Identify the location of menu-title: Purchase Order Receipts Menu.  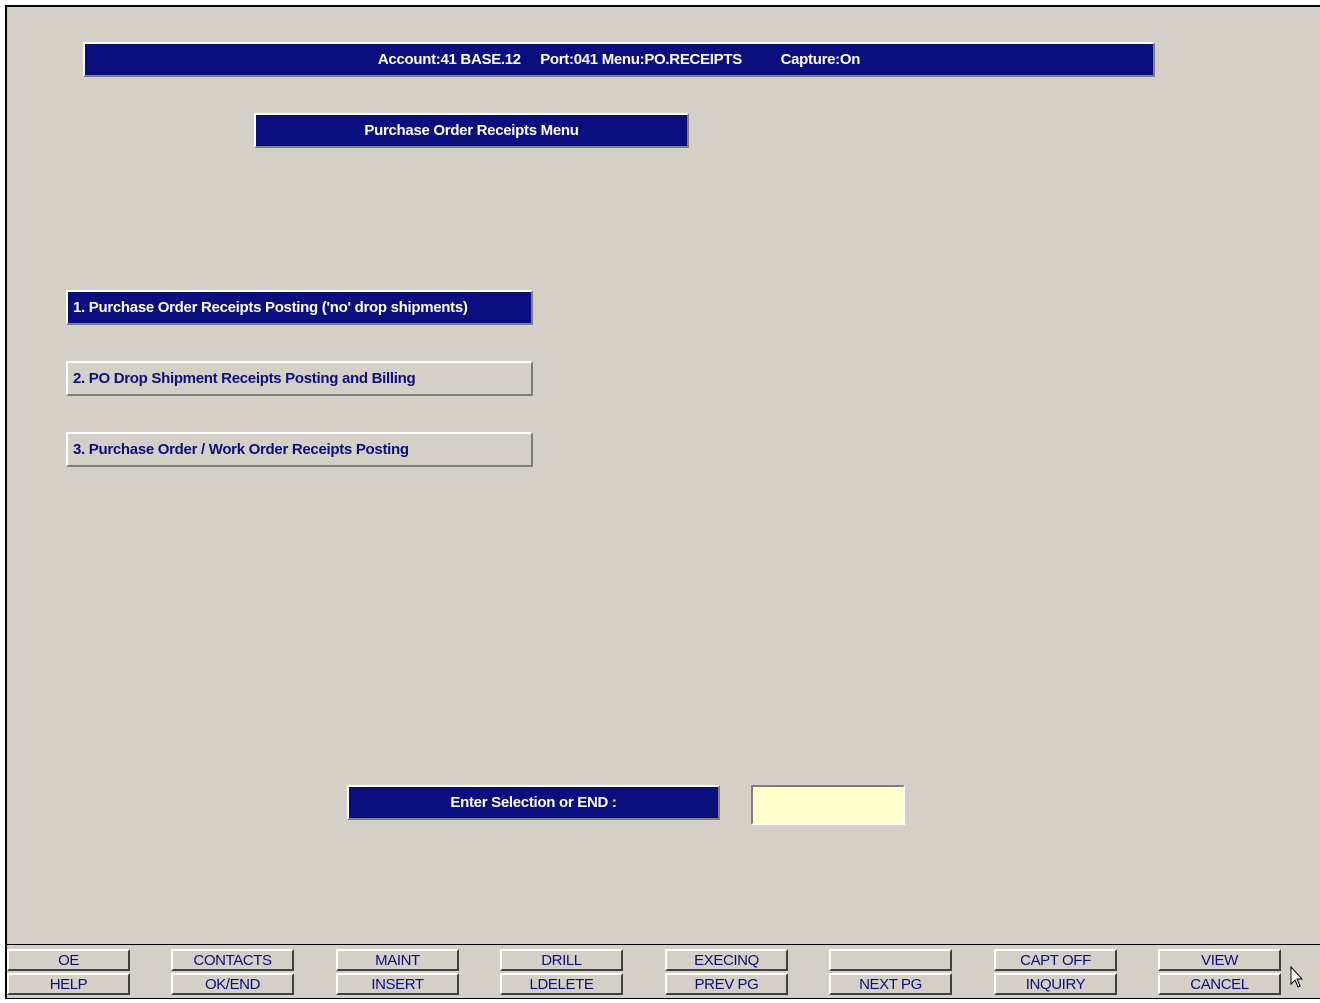
(471, 130).